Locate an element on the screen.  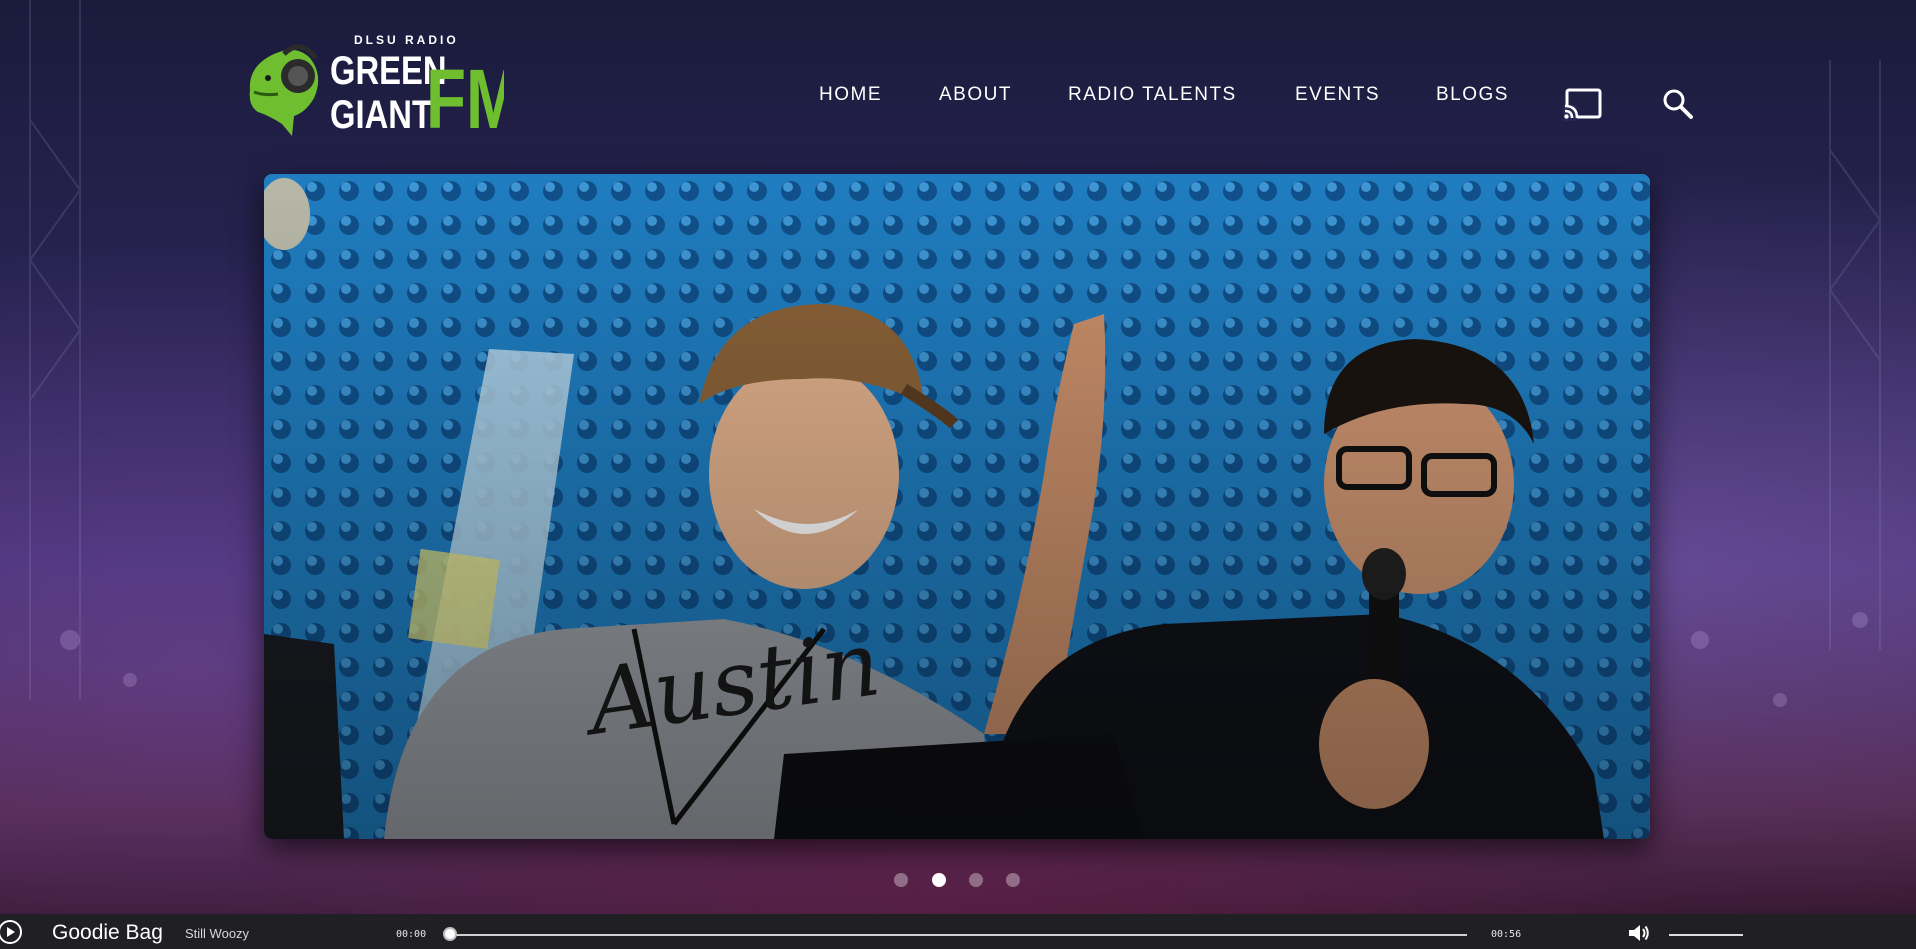
track-artist: Still Woozy is located at coordinates (217, 933).